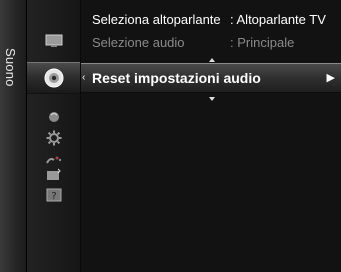 This screenshot has width=341, height=272. What do you see at coordinates (53, 41) in the screenshot?
I see `picture-menu-icon` at bounding box center [53, 41].